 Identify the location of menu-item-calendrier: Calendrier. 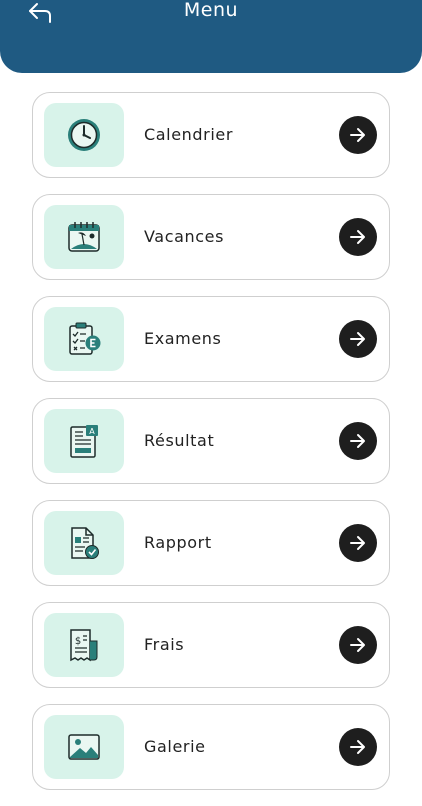
(211, 135).